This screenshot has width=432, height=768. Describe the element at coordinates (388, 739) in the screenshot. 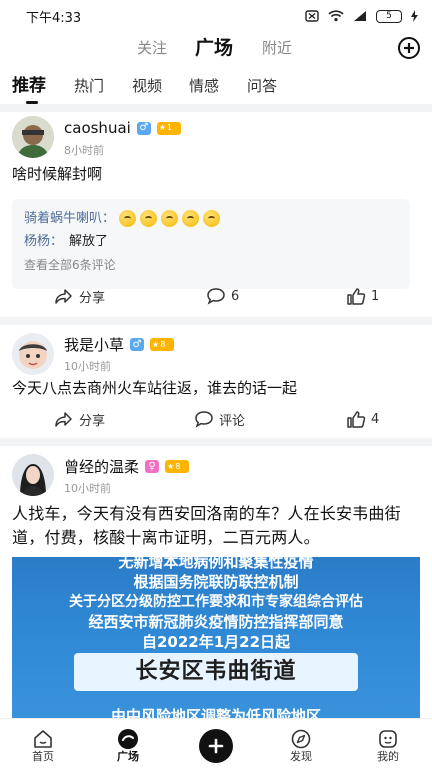

I see `profile-icon` at that location.